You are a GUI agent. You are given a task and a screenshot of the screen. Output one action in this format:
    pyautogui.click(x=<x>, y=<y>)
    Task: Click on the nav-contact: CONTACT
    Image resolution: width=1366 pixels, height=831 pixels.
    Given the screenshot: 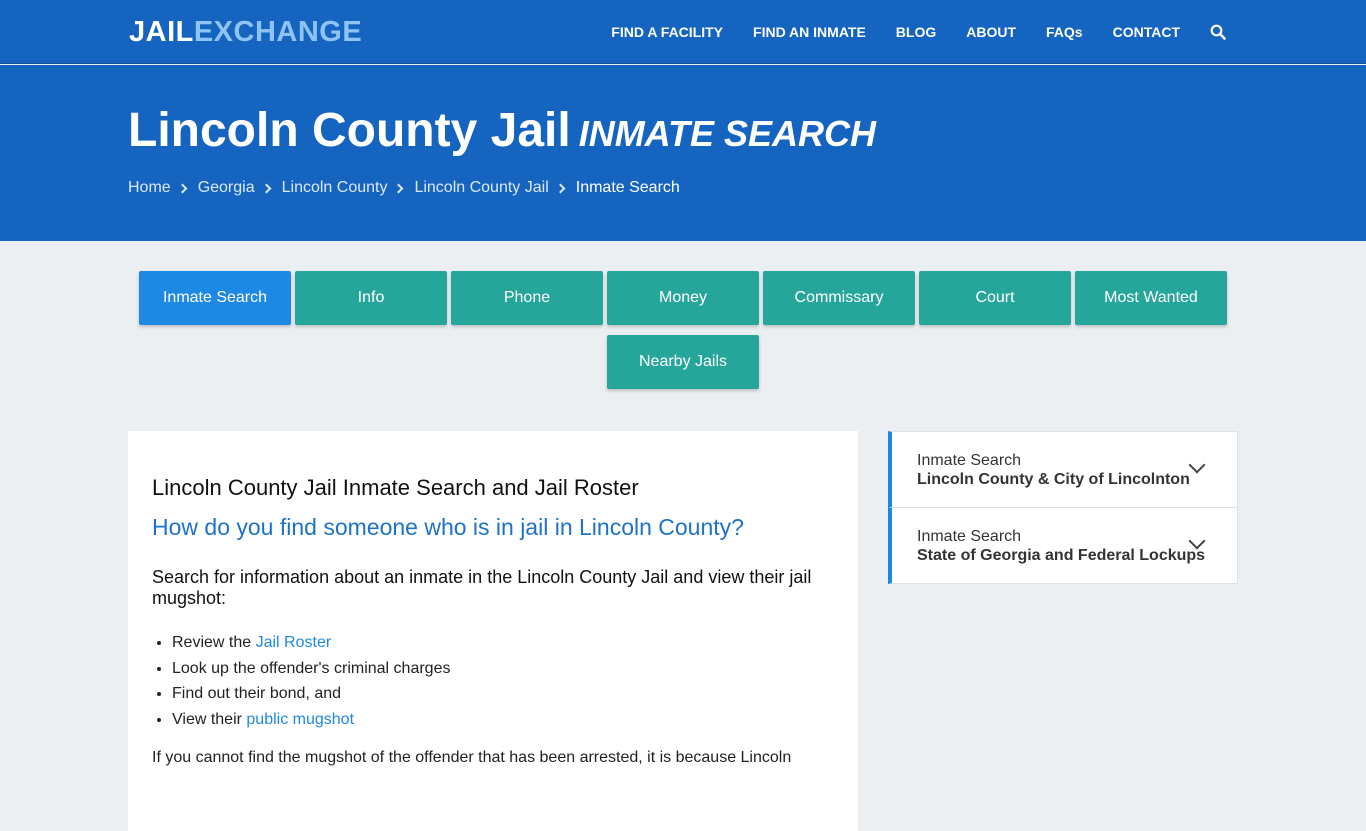 What is the action you would take?
    pyautogui.click(x=1146, y=32)
    